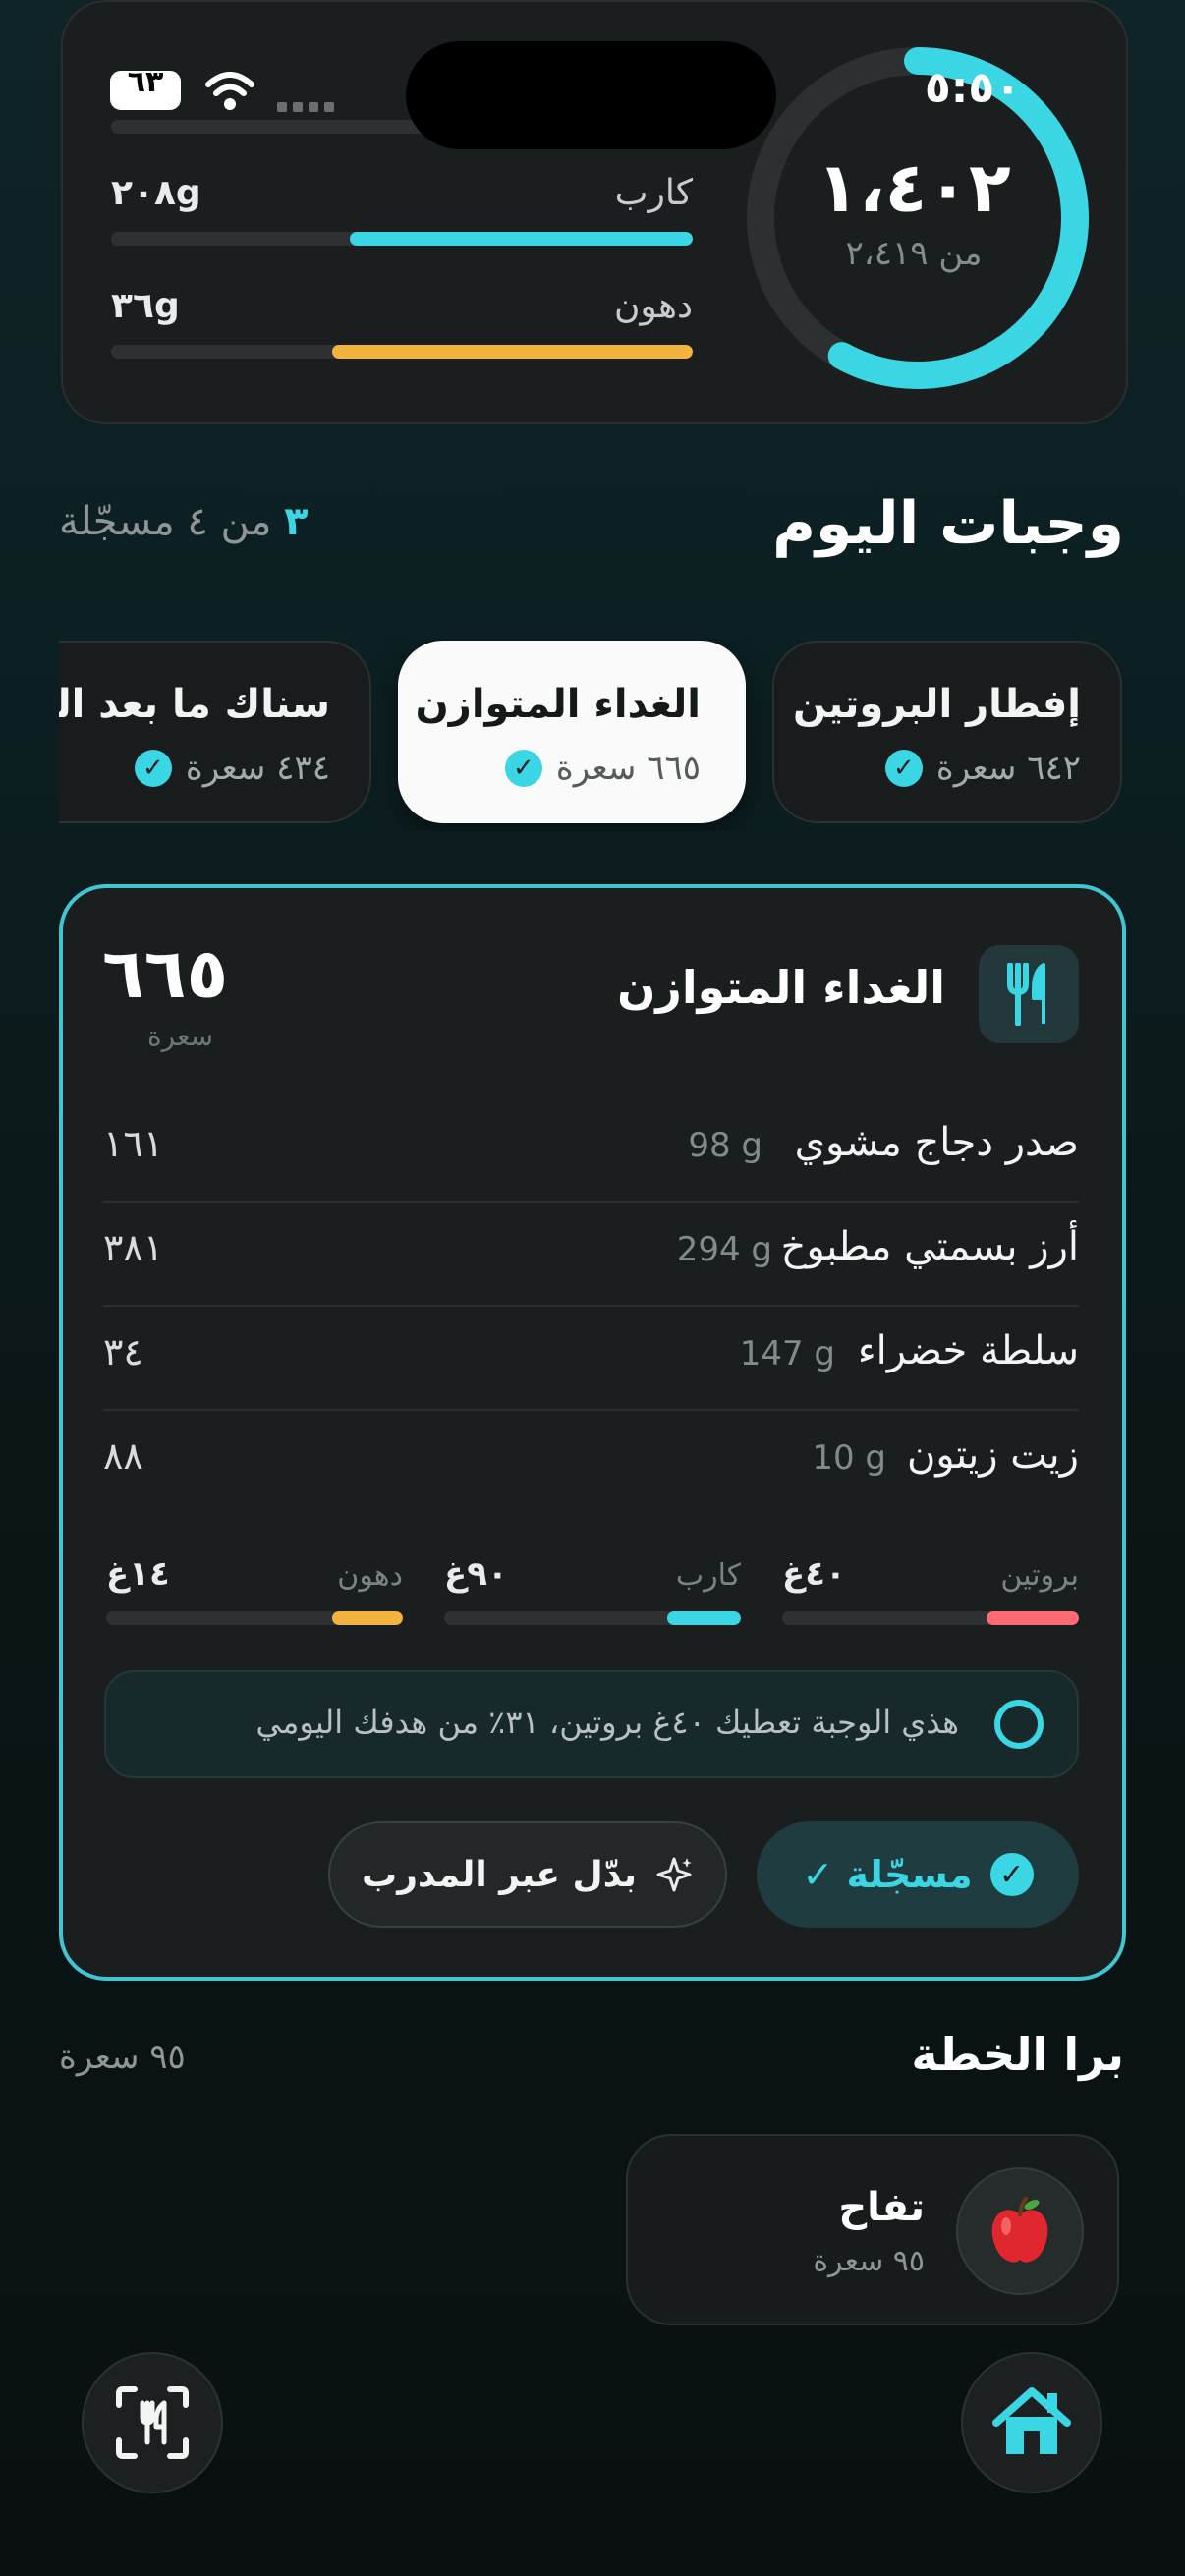  Describe the element at coordinates (138, 1574) in the screenshot. I see `meal-macro-value: ١٤غ` at that location.